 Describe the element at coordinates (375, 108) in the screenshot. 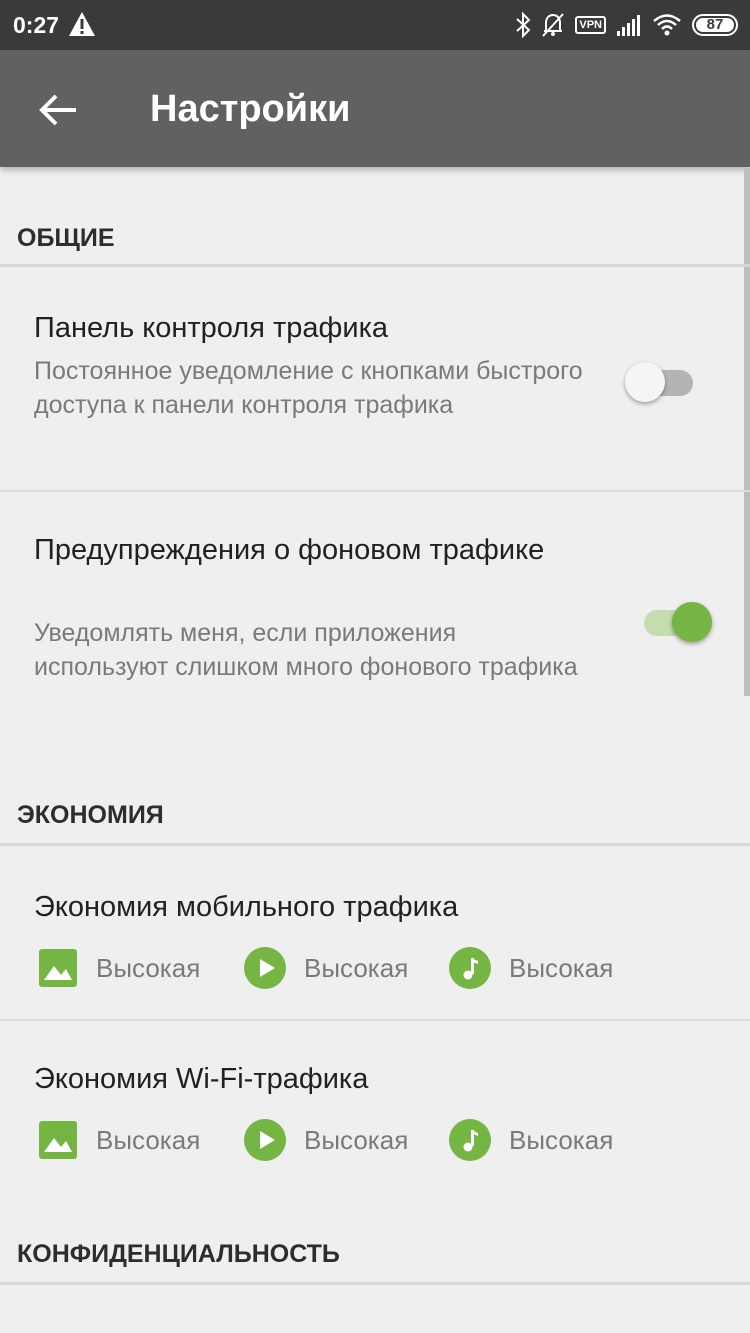

I see `app-toolbar: Настройки` at that location.